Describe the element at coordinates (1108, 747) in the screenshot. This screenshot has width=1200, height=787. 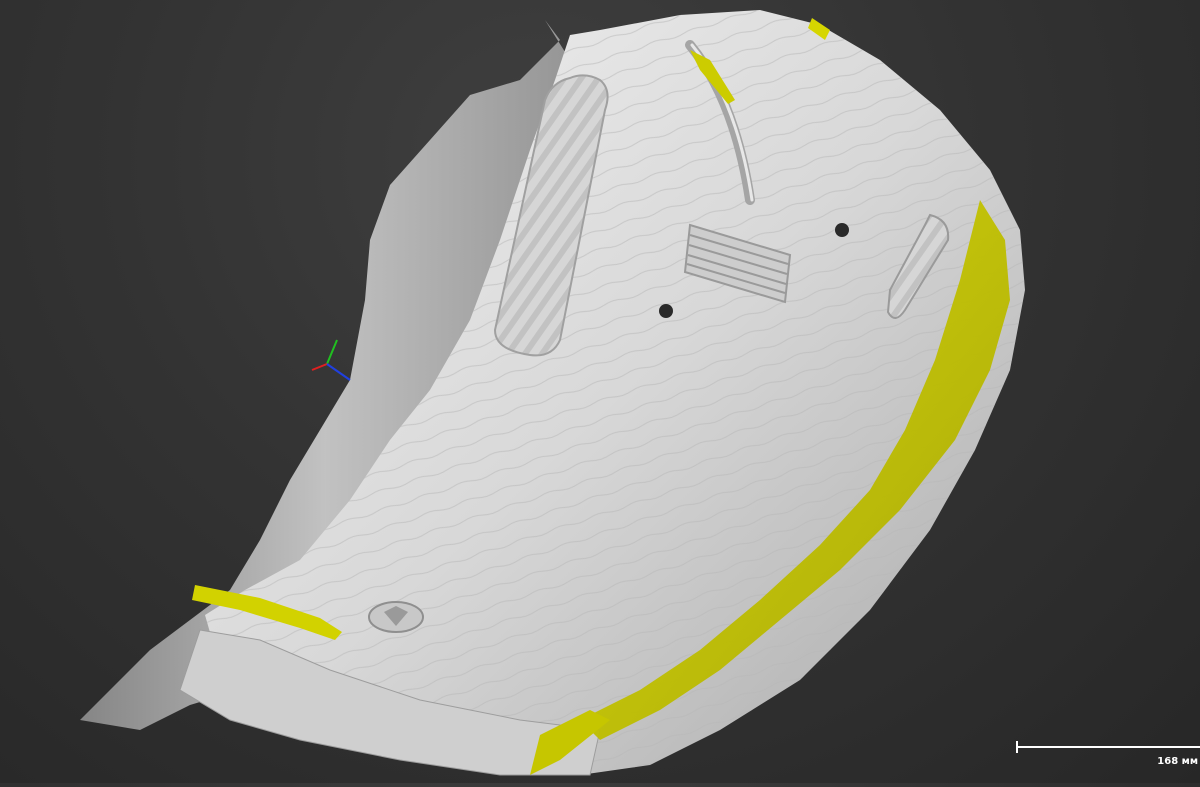
I see `scale-line` at that location.